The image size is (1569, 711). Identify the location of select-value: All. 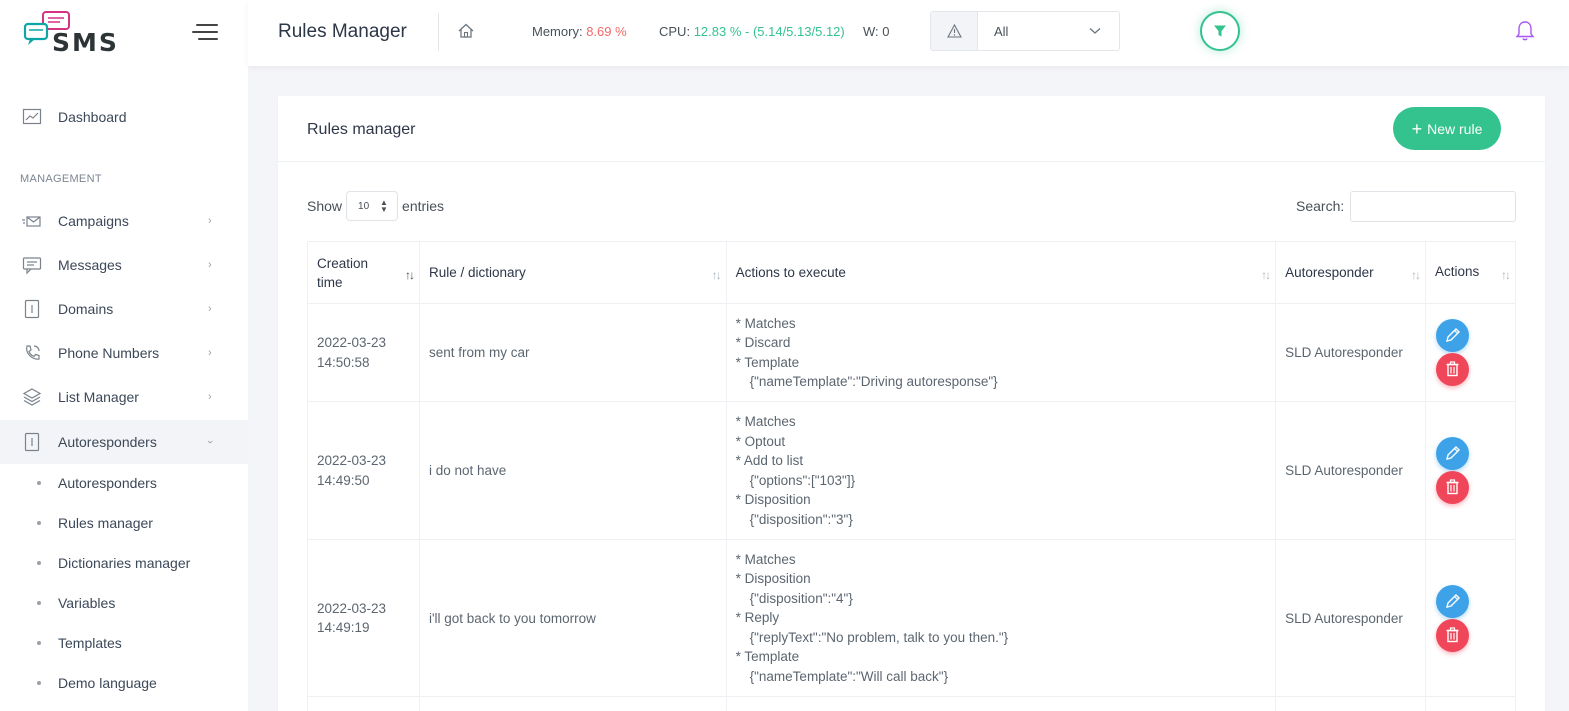
(1001, 31).